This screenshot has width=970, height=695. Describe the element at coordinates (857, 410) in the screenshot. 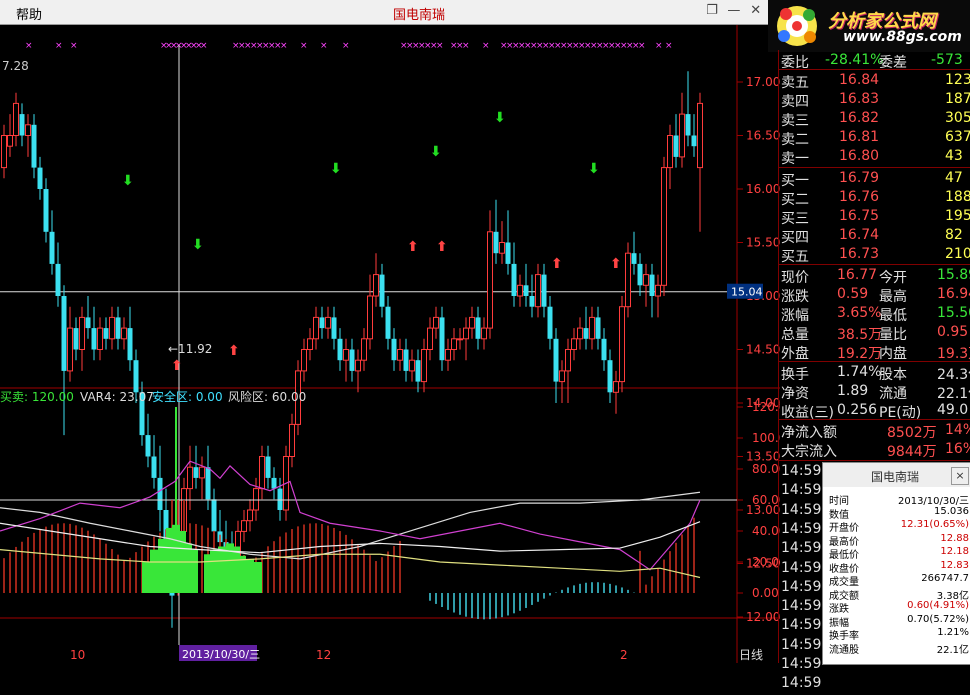

I see `quote-text: 0.256` at that location.